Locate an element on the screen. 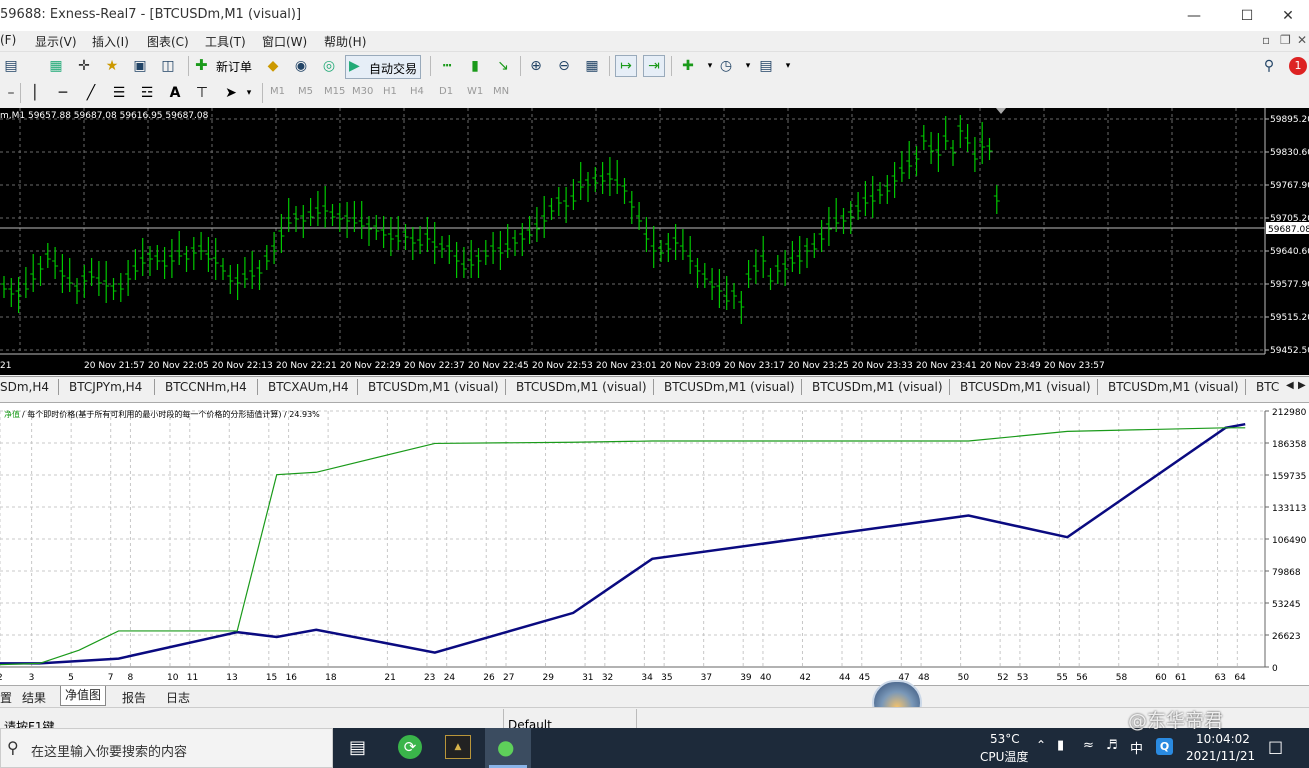 This screenshot has height=768, width=1309. timeframe-h1: H1 is located at coordinates (390, 91).